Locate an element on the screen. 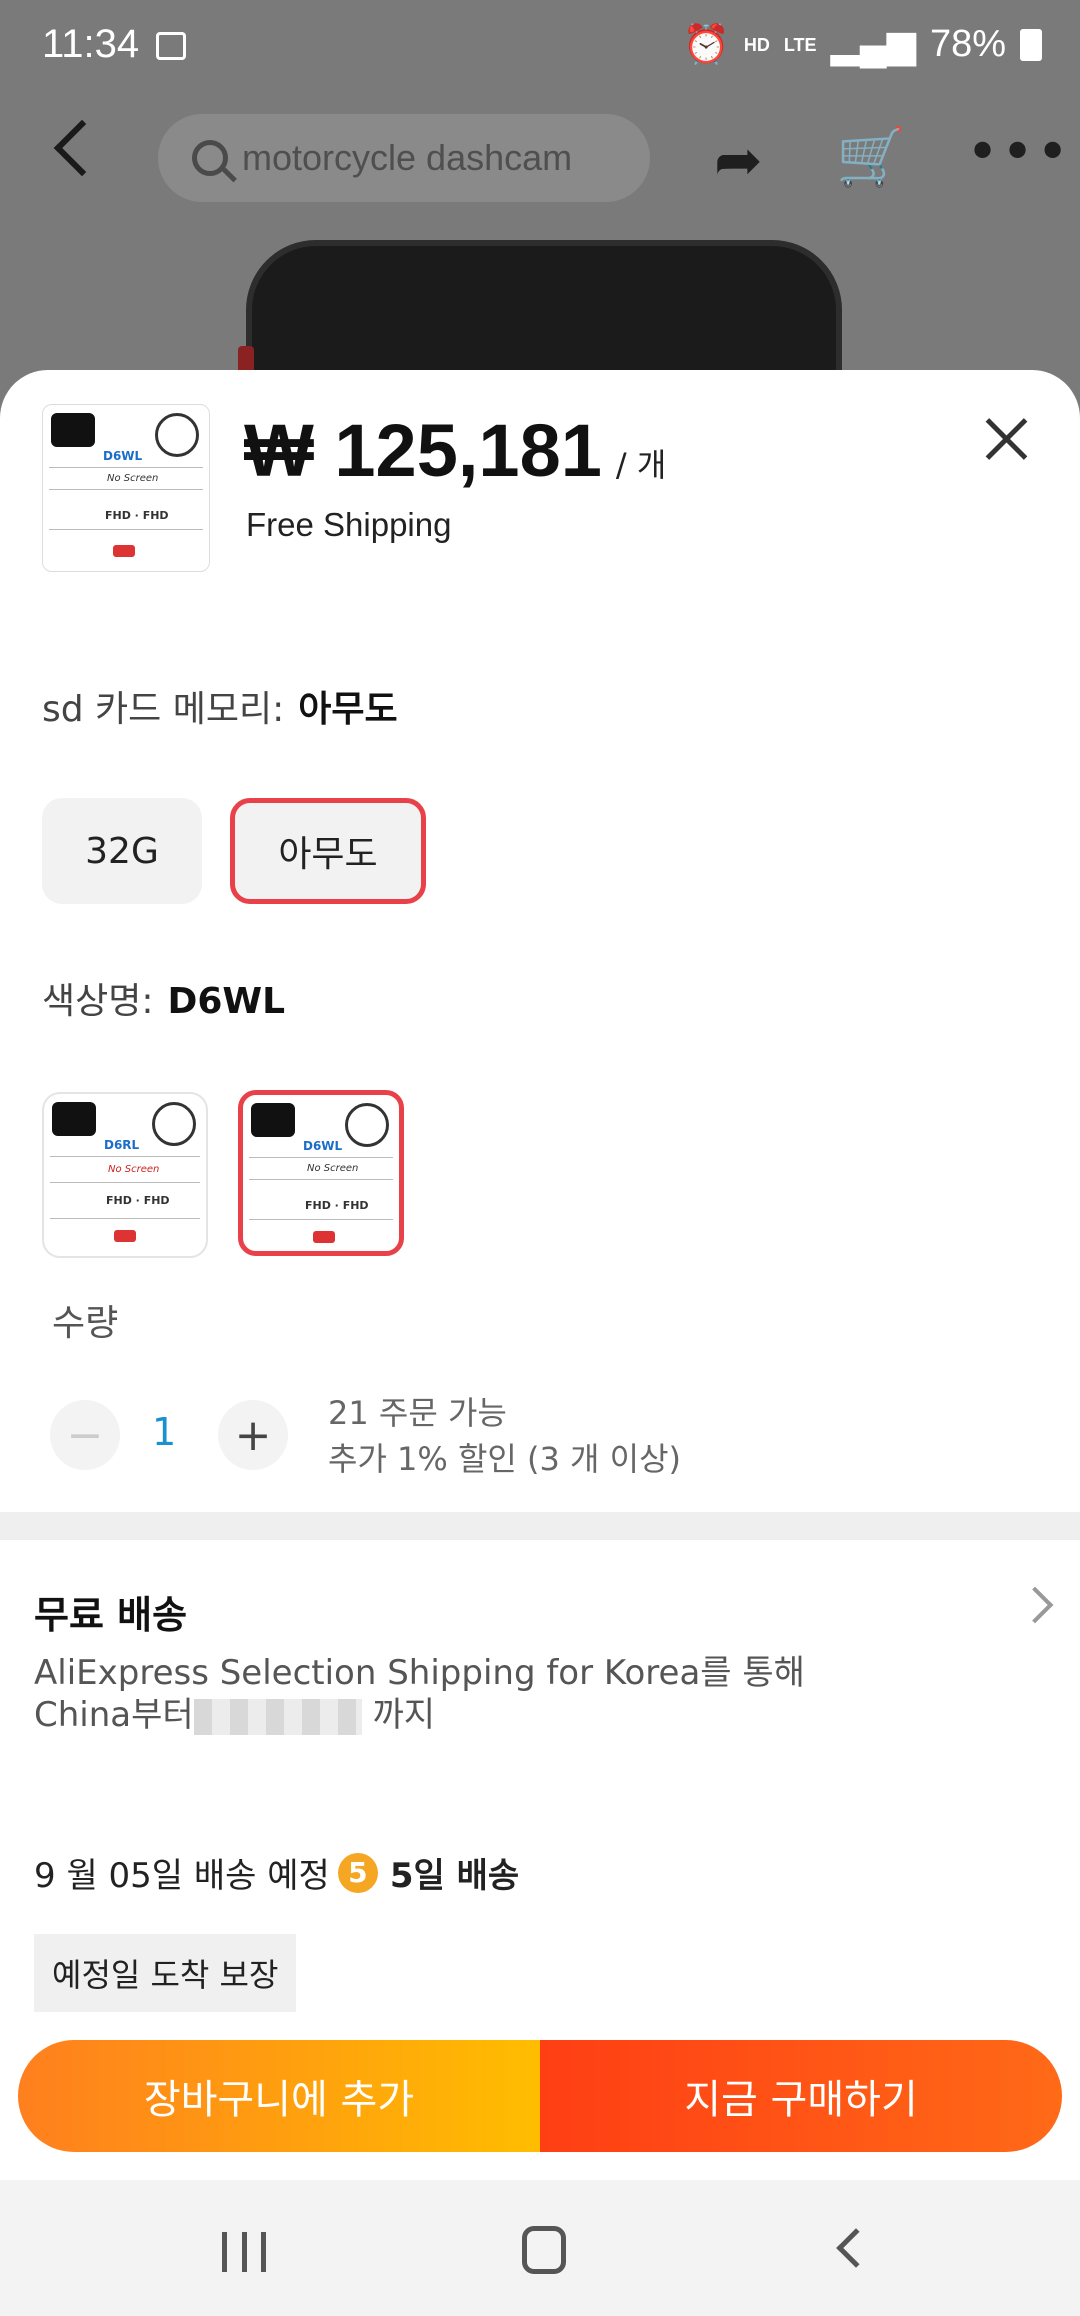 This screenshot has width=1080, height=2316. price-unit: / 개 is located at coordinates (641, 465).